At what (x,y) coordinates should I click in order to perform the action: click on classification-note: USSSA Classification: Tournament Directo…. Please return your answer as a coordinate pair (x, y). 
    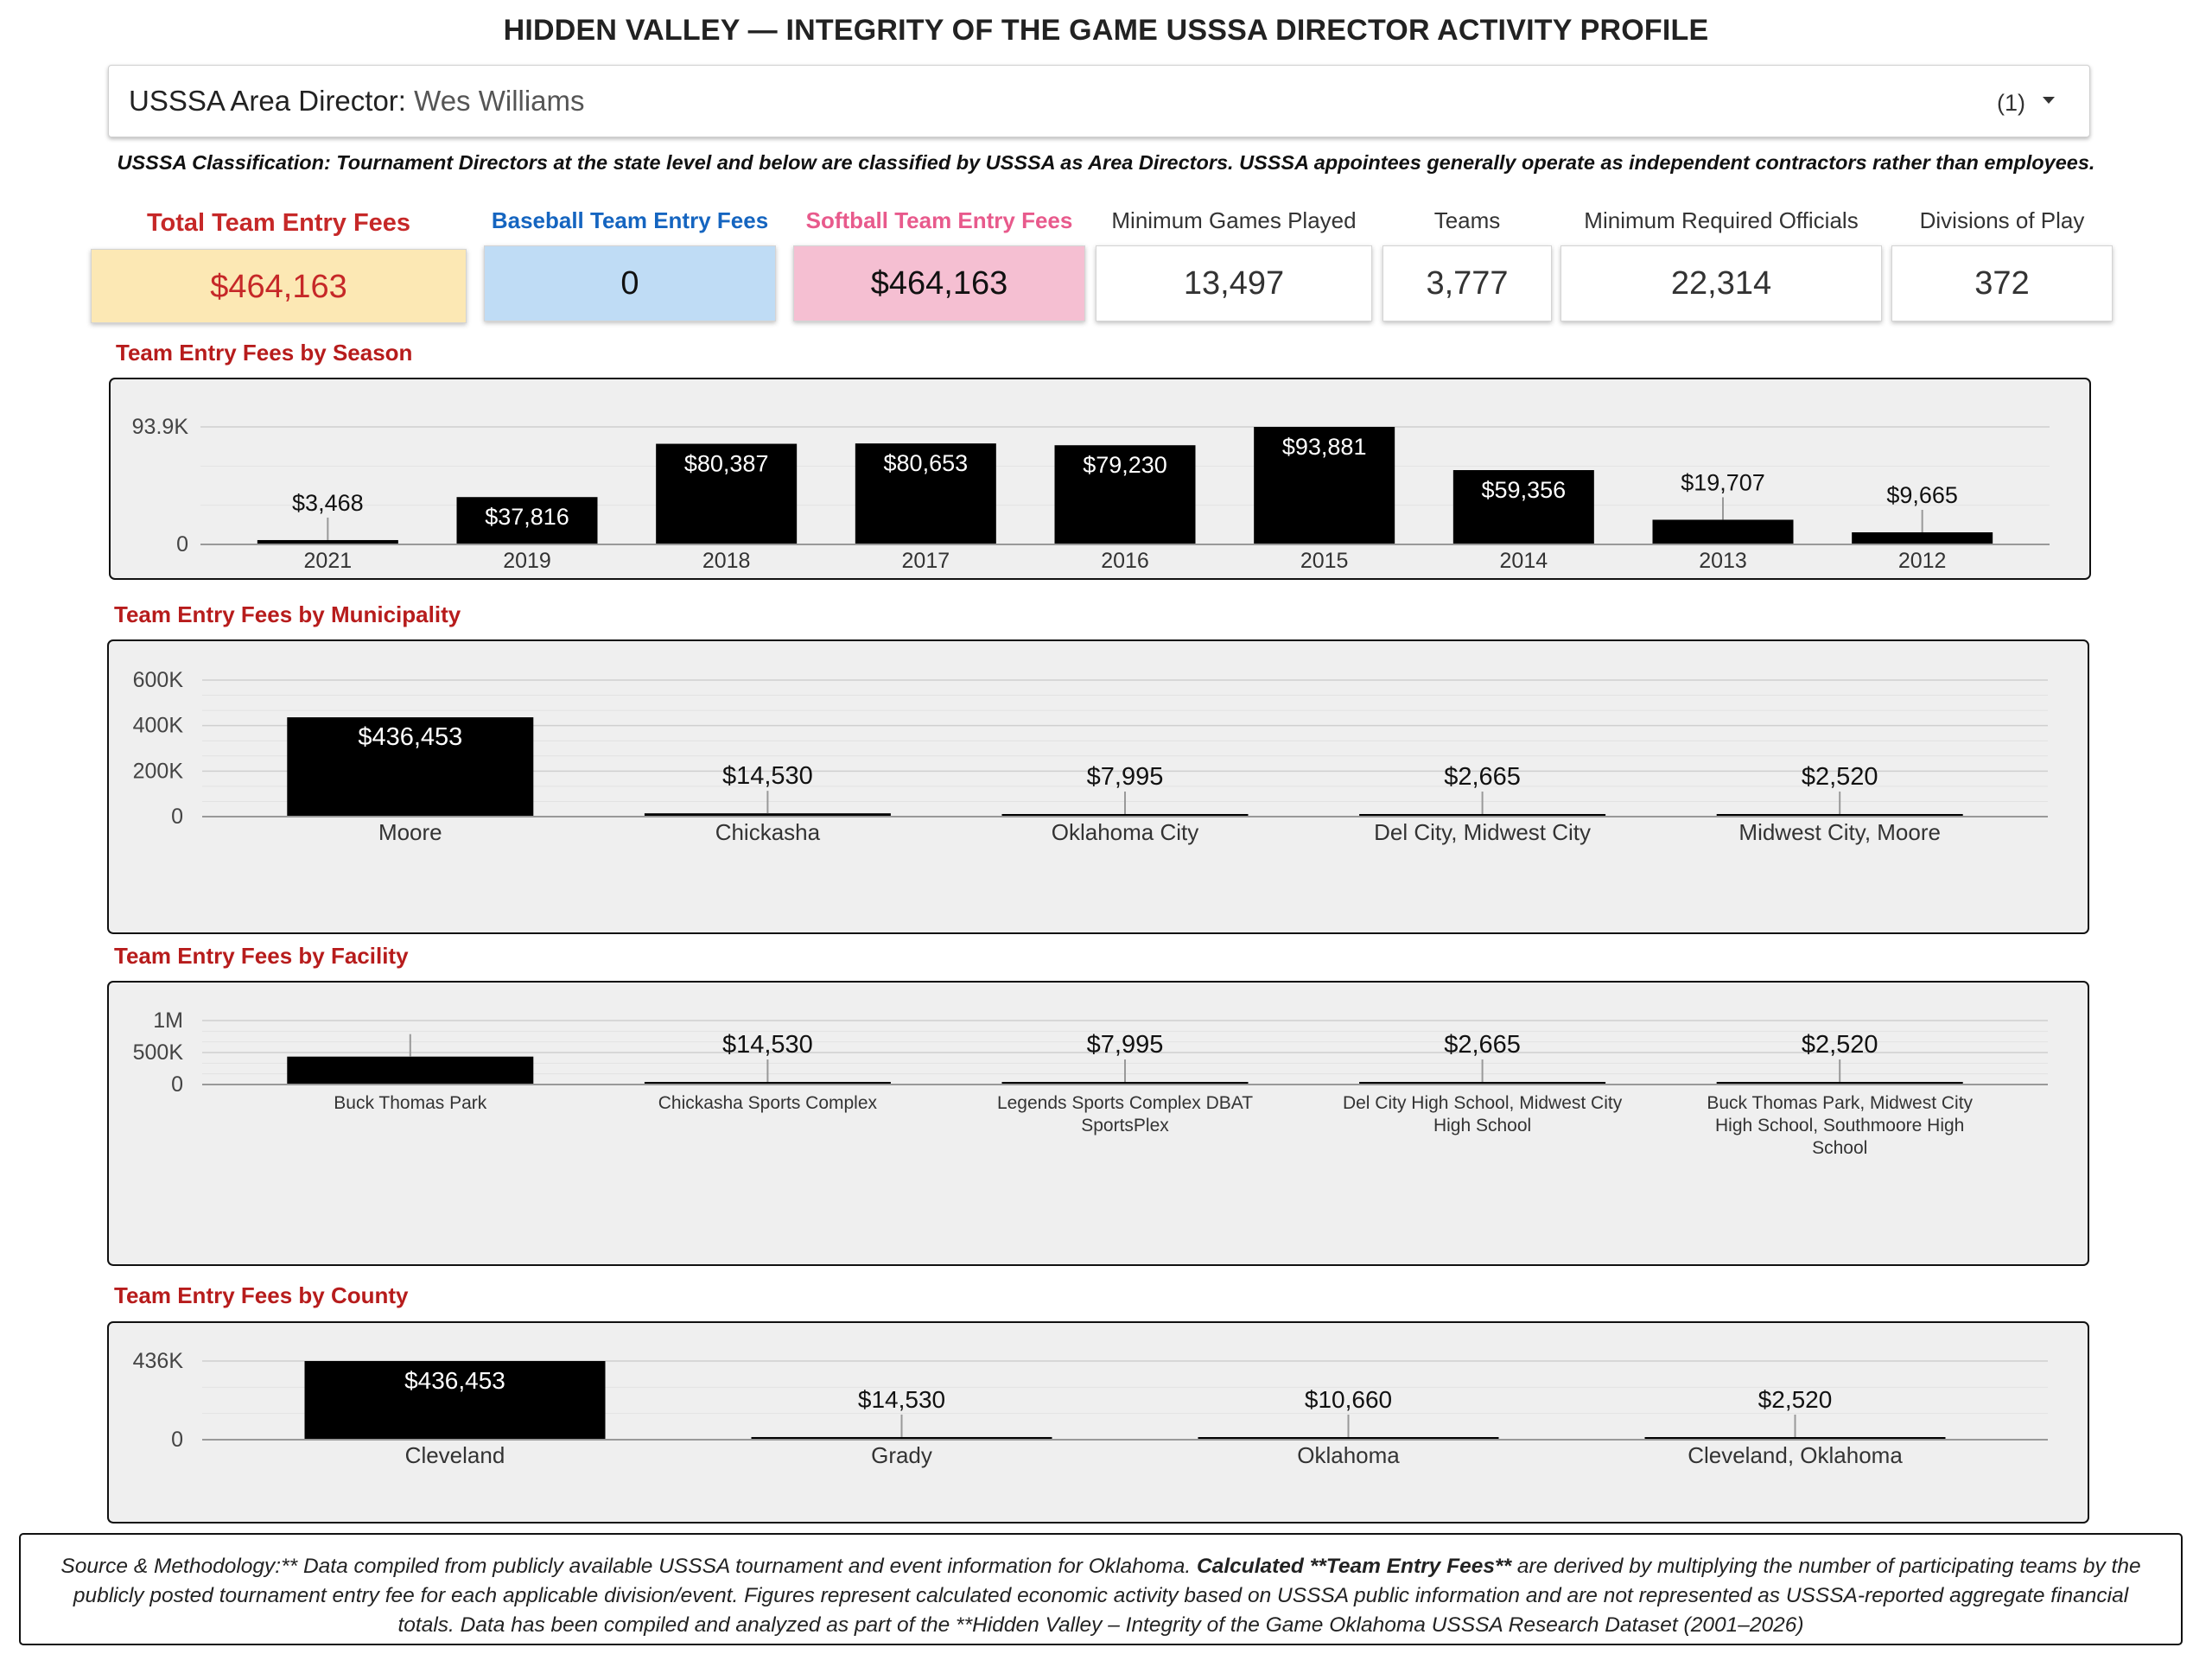
    Looking at the image, I should click on (1106, 162).